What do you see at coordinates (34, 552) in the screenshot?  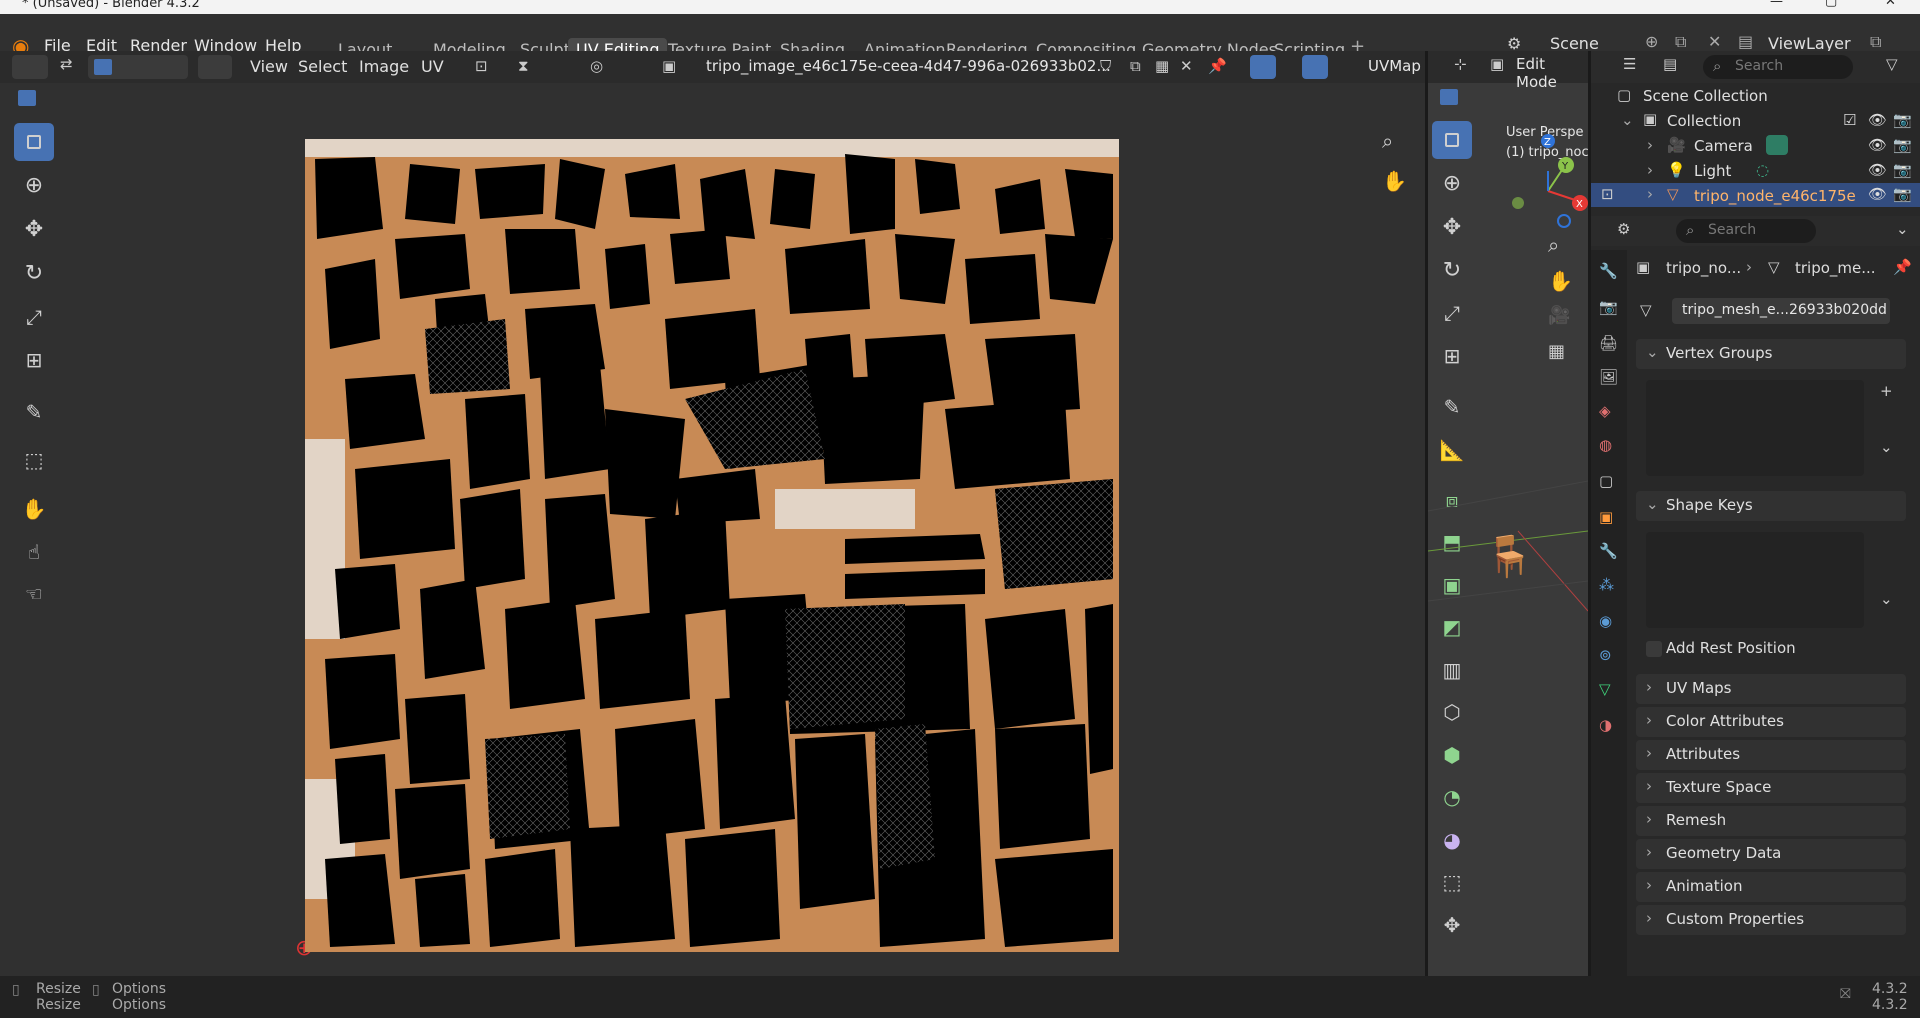 I see `relax-tool: ☝` at bounding box center [34, 552].